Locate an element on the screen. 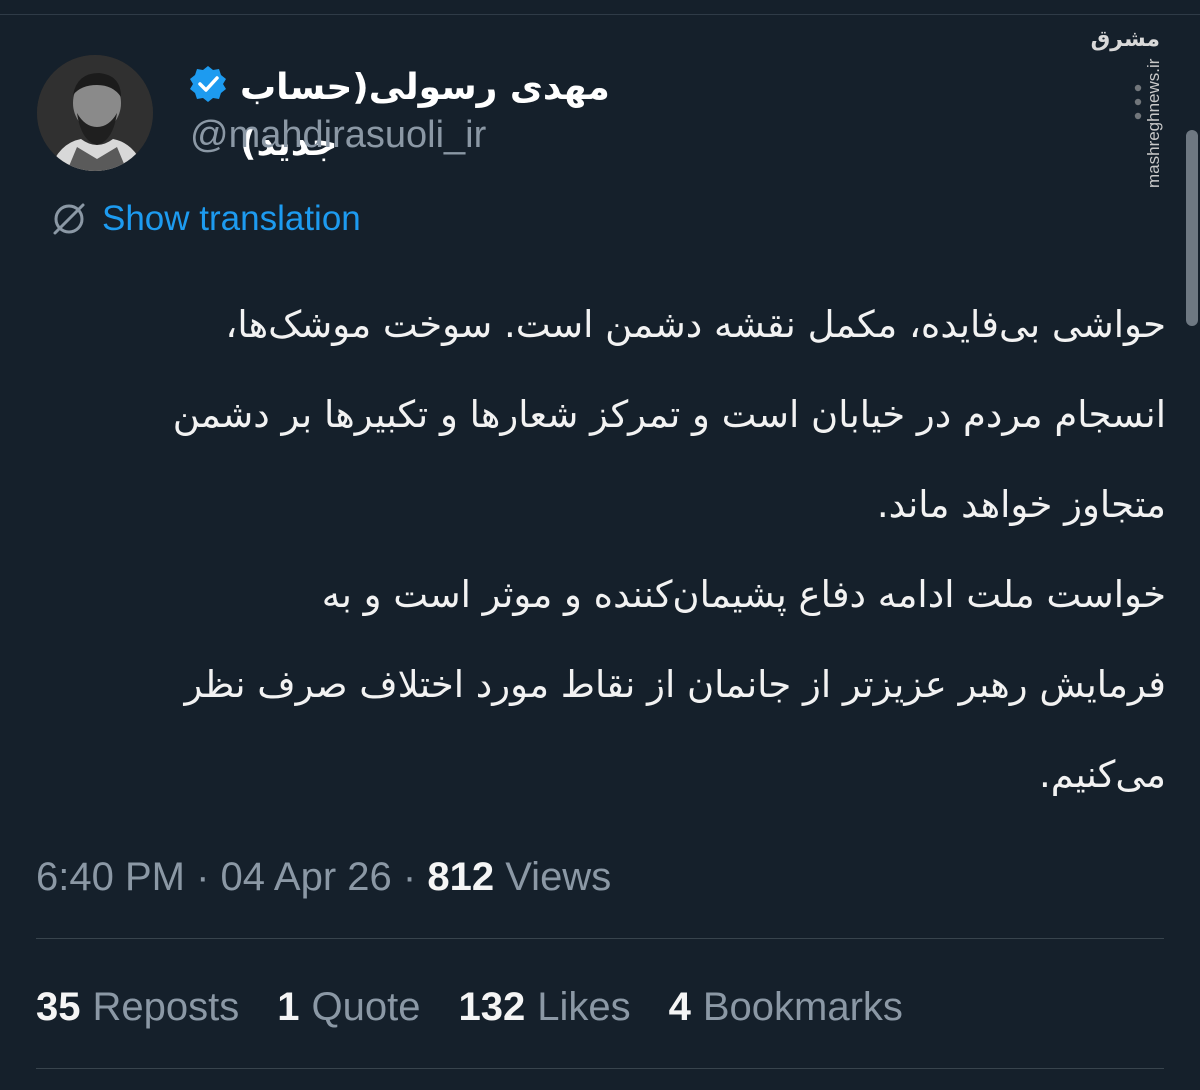 This screenshot has width=1200, height=1090. scrollbar is located at coordinates (1192, 228).